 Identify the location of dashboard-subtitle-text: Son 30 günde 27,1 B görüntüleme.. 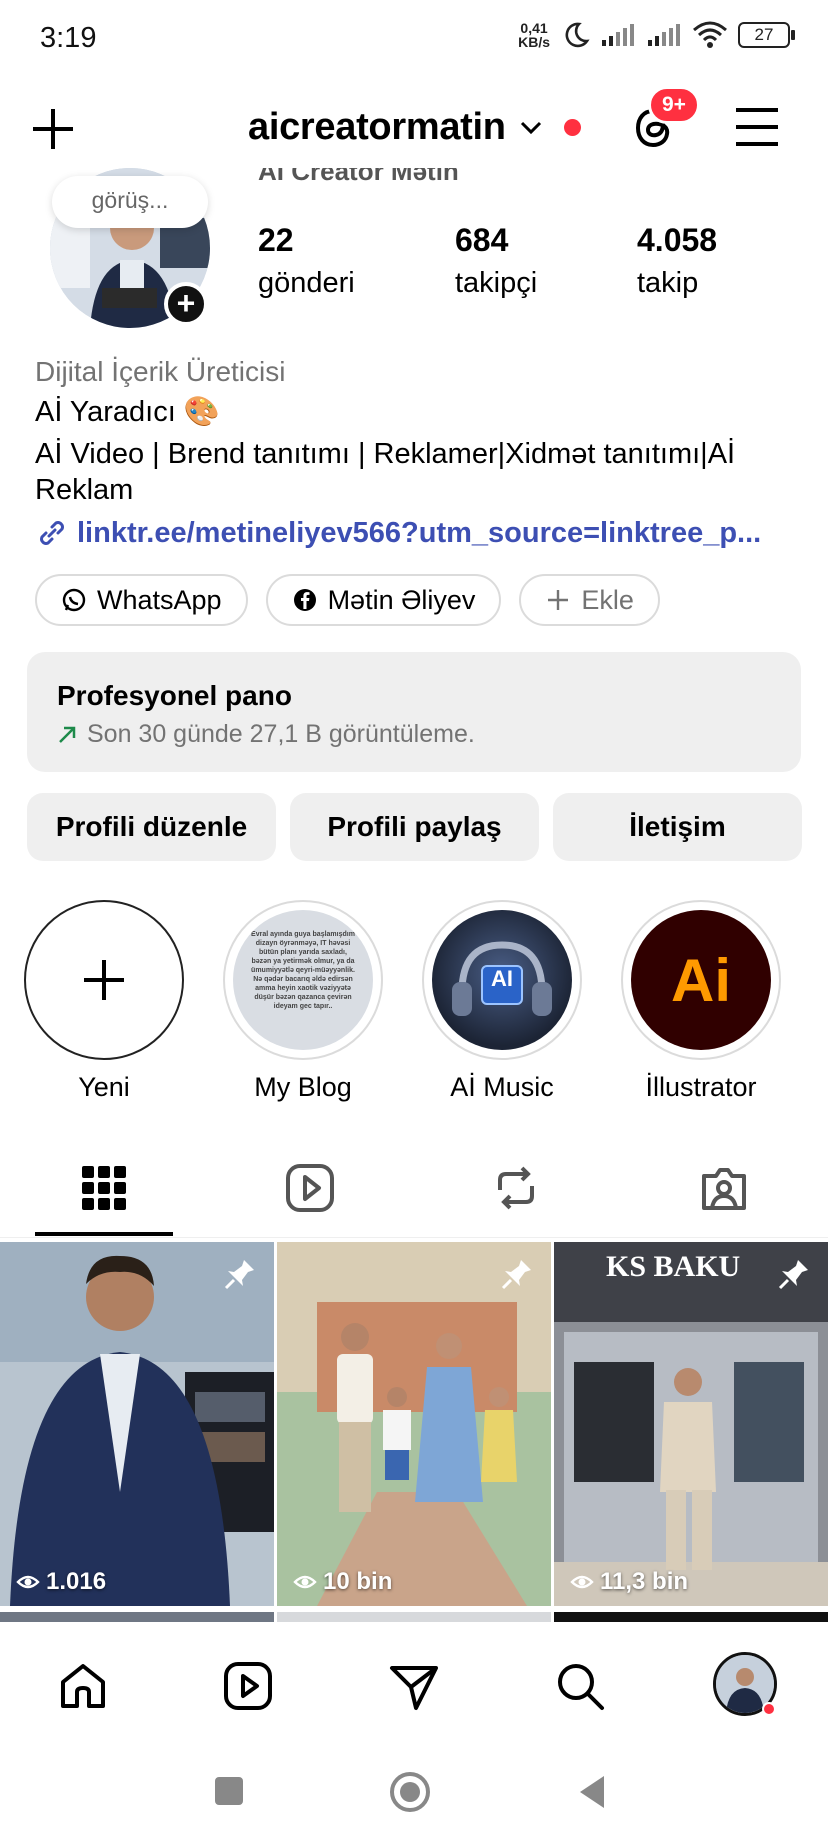
(281, 734).